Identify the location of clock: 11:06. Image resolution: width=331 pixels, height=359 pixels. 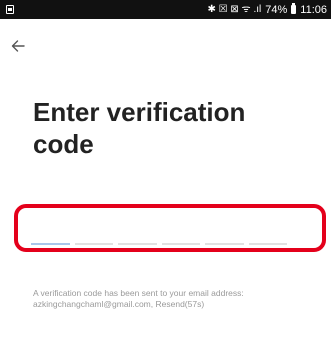
(313, 9).